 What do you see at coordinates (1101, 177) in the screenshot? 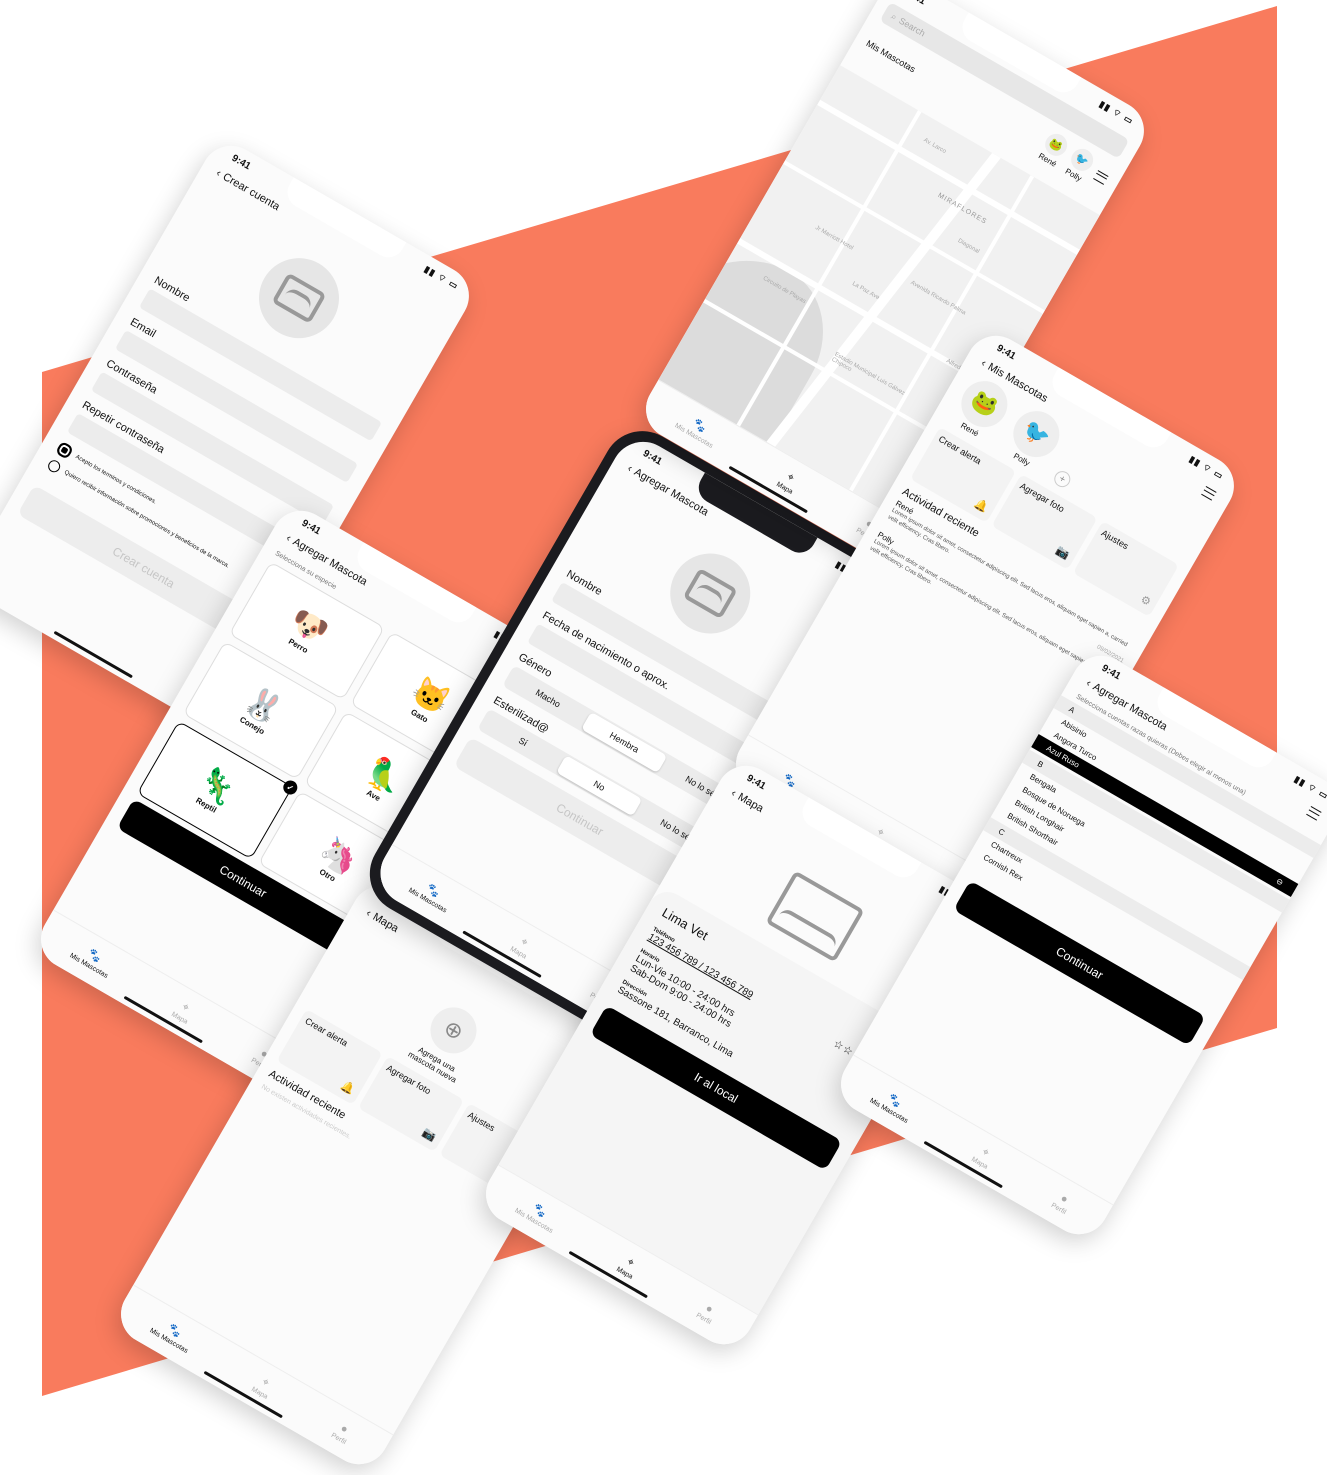
I see `menu-icon` at bounding box center [1101, 177].